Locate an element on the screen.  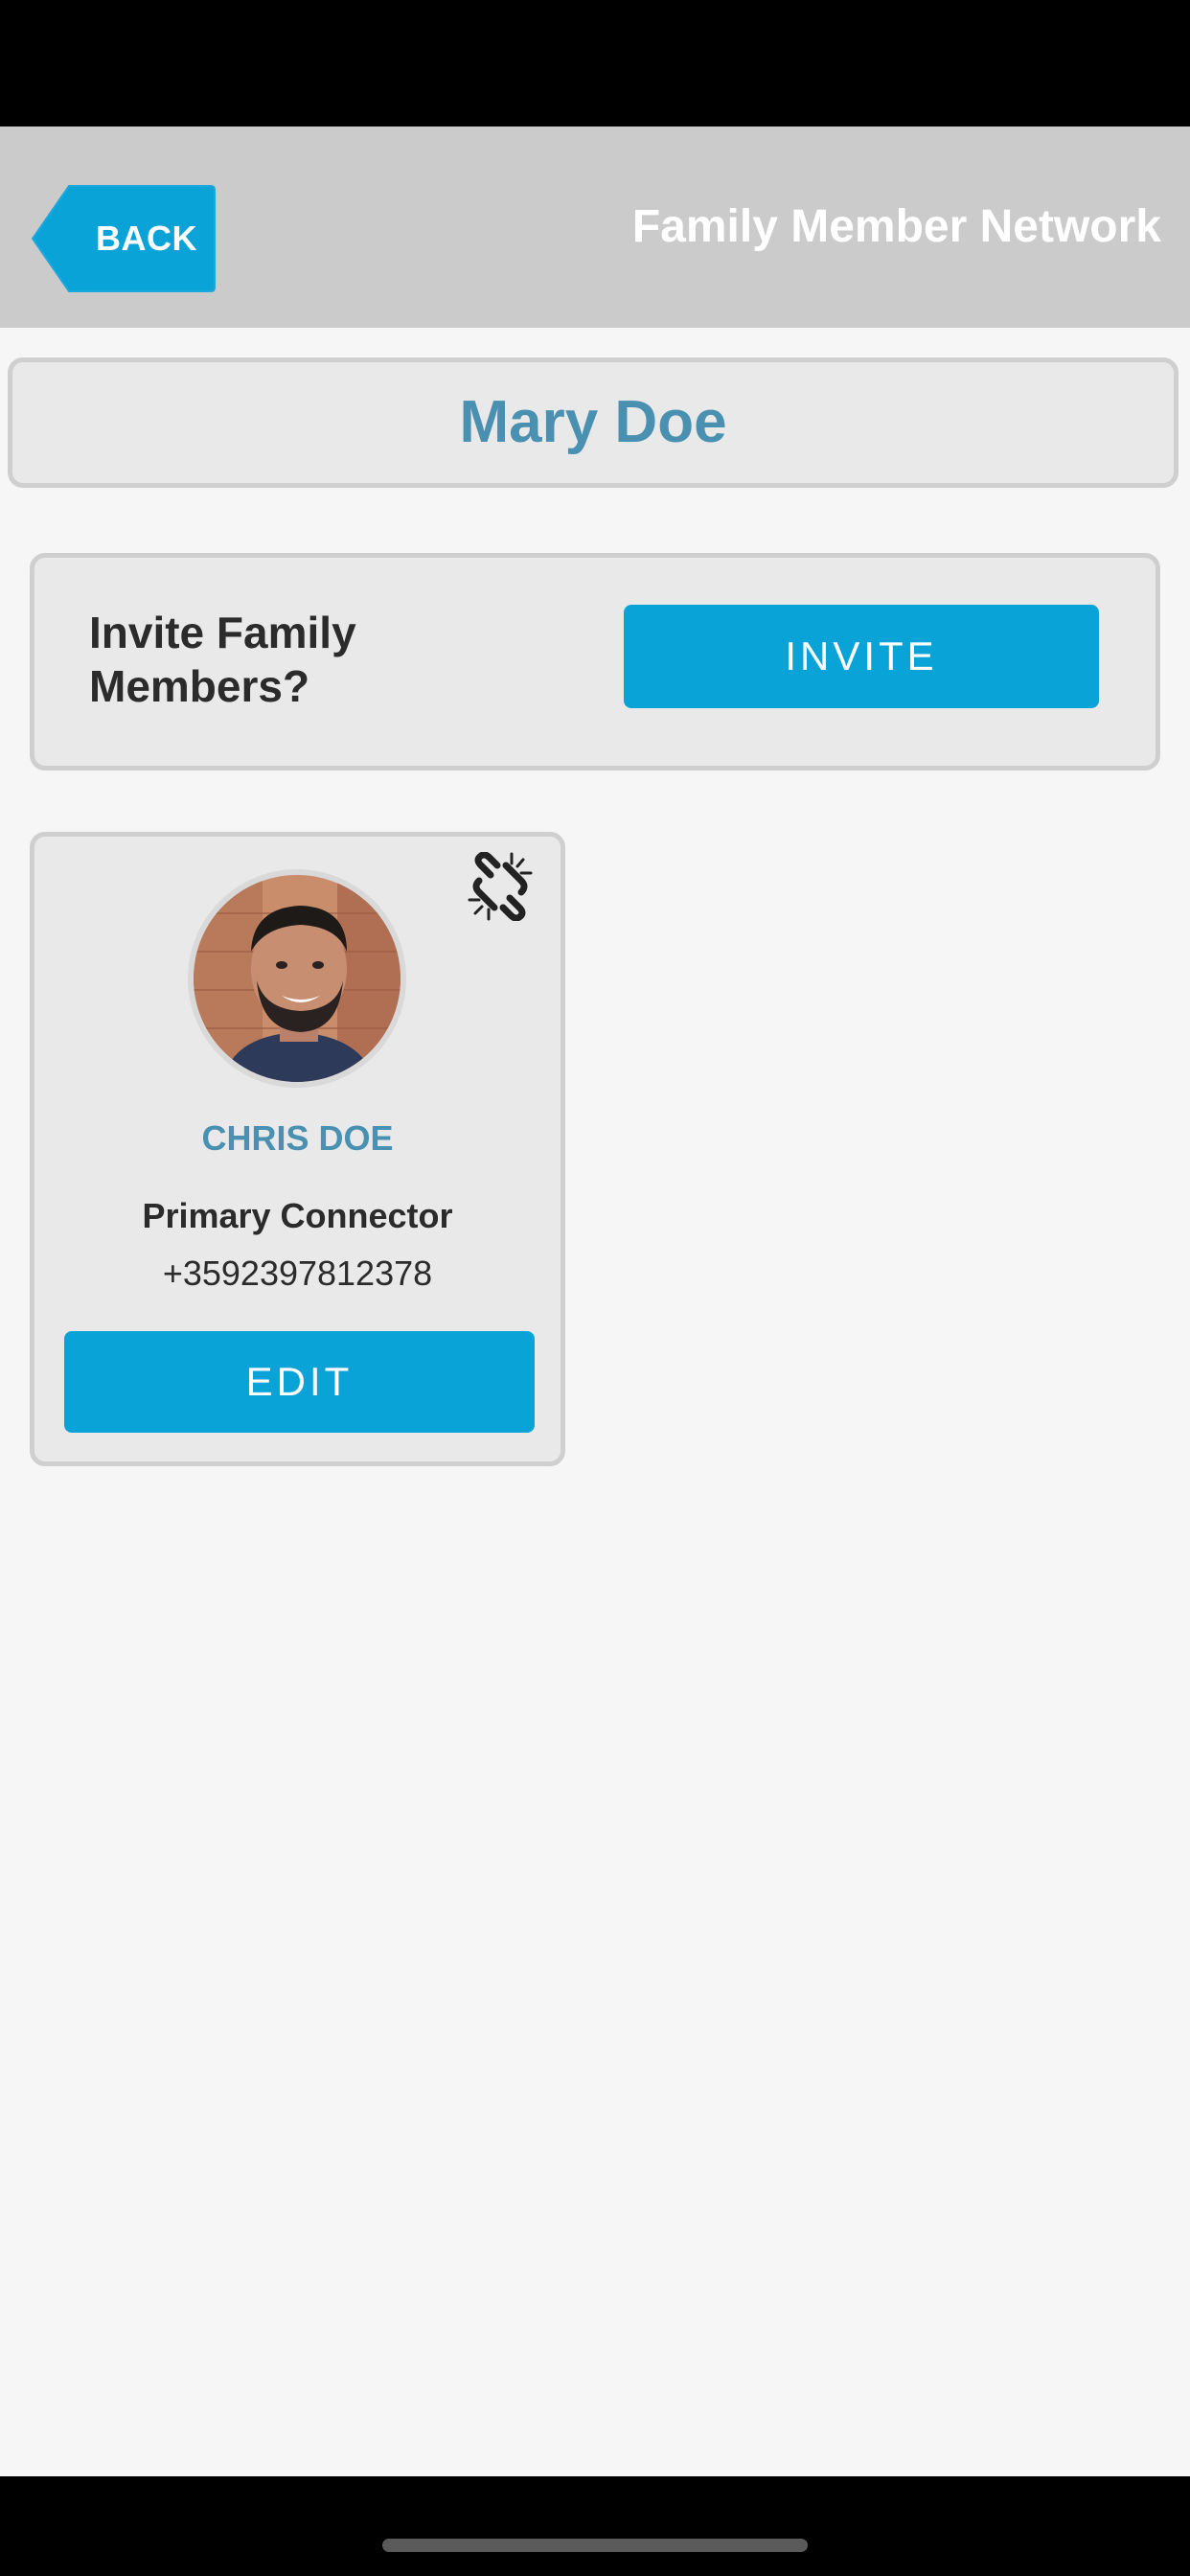
profile-name-panel: Mary Doe is located at coordinates (593, 422).